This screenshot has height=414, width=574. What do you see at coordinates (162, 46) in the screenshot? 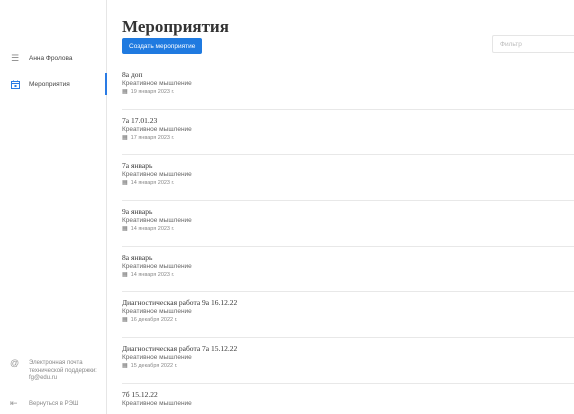
I see `create-event-button: Создать мероприятие` at bounding box center [162, 46].